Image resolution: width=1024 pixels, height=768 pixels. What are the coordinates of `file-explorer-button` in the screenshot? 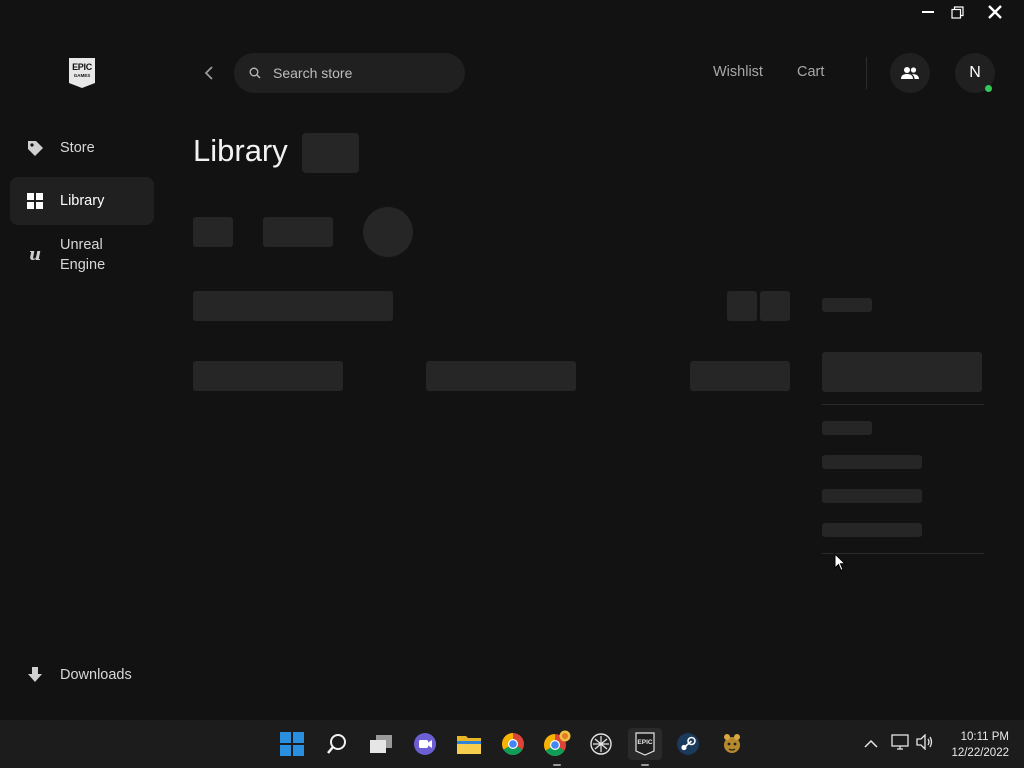 It's located at (469, 744).